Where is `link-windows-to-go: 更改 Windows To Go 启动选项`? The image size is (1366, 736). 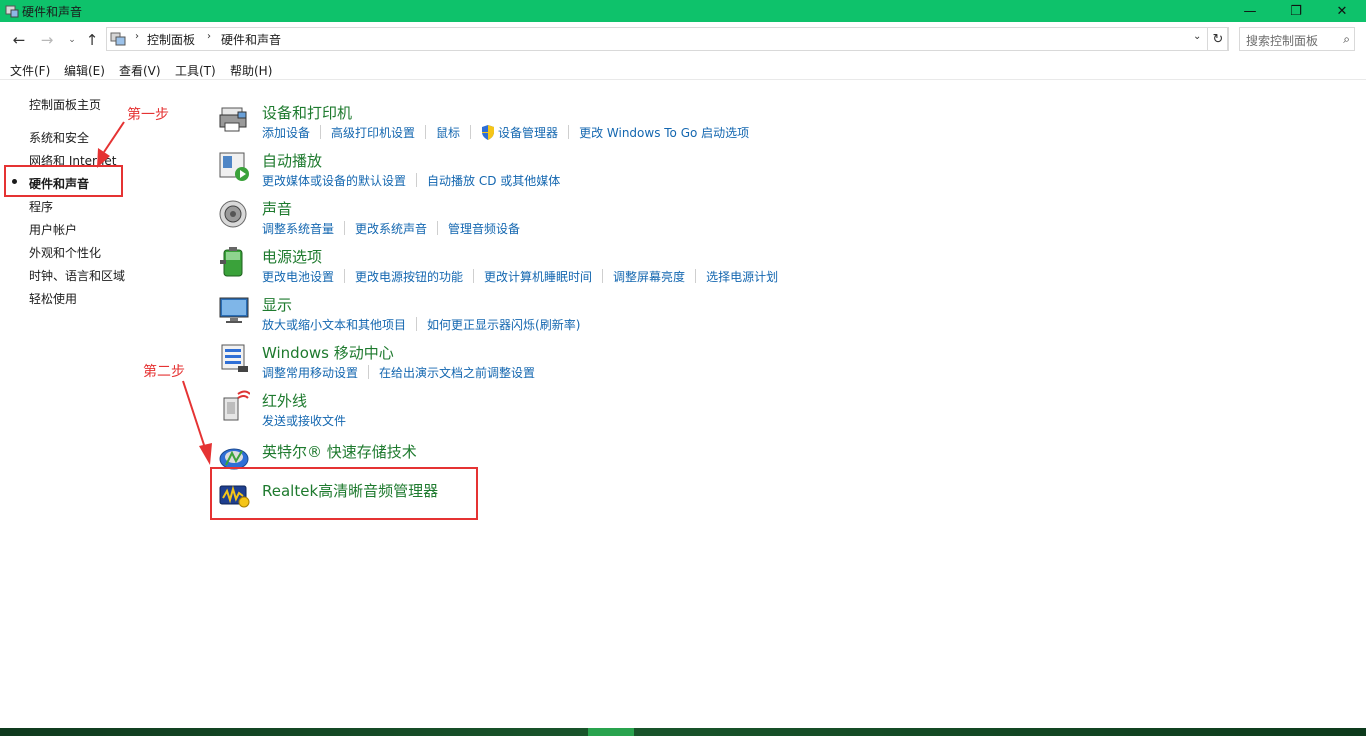 link-windows-to-go: 更改 Windows To Go 启动选项 is located at coordinates (664, 132).